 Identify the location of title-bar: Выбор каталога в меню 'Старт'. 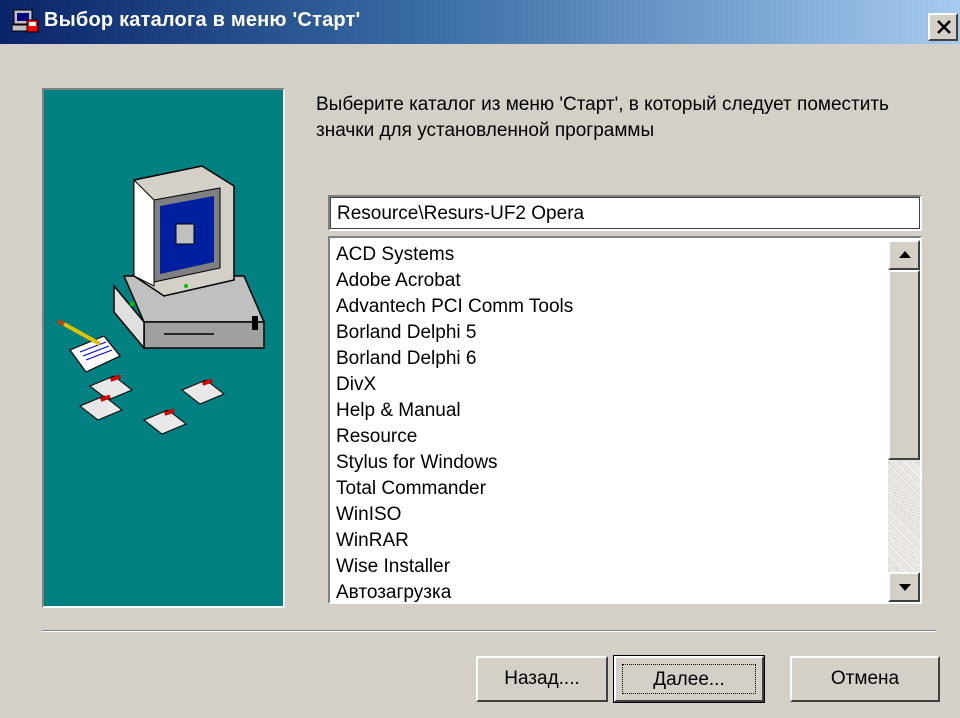
(480, 22).